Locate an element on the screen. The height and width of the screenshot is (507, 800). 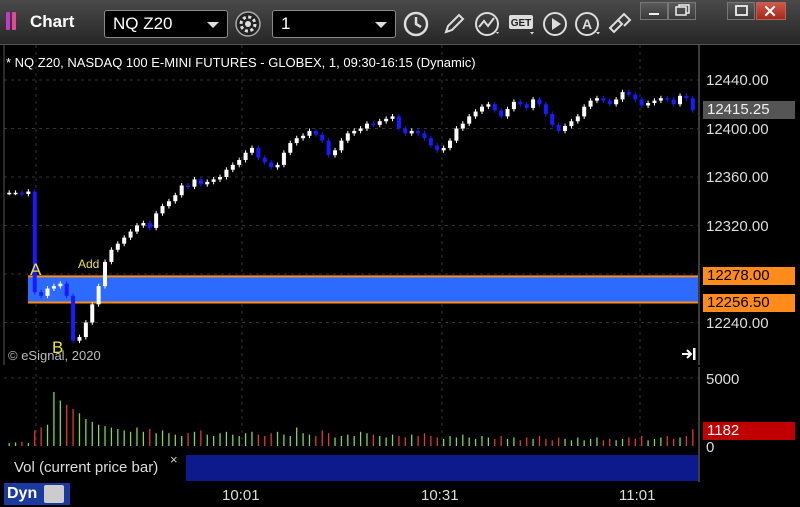
annotation-a: A is located at coordinates (35, 270).